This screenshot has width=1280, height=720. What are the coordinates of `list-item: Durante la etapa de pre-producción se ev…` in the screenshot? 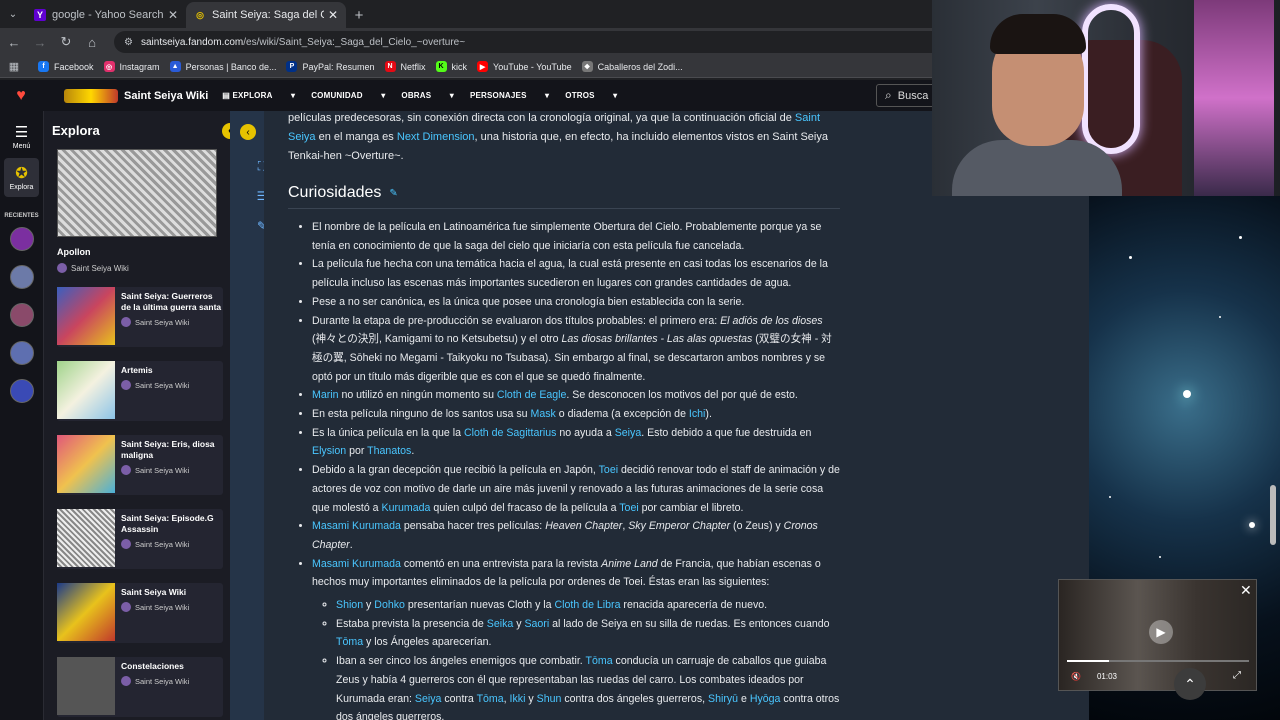 It's located at (576, 349).